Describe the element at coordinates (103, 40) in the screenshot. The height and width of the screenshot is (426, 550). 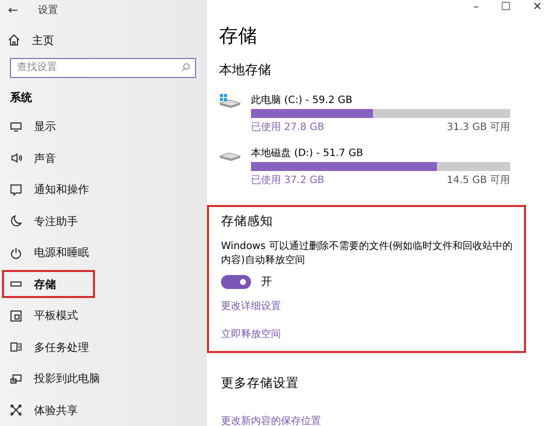
I see `home-item: 主页` at that location.